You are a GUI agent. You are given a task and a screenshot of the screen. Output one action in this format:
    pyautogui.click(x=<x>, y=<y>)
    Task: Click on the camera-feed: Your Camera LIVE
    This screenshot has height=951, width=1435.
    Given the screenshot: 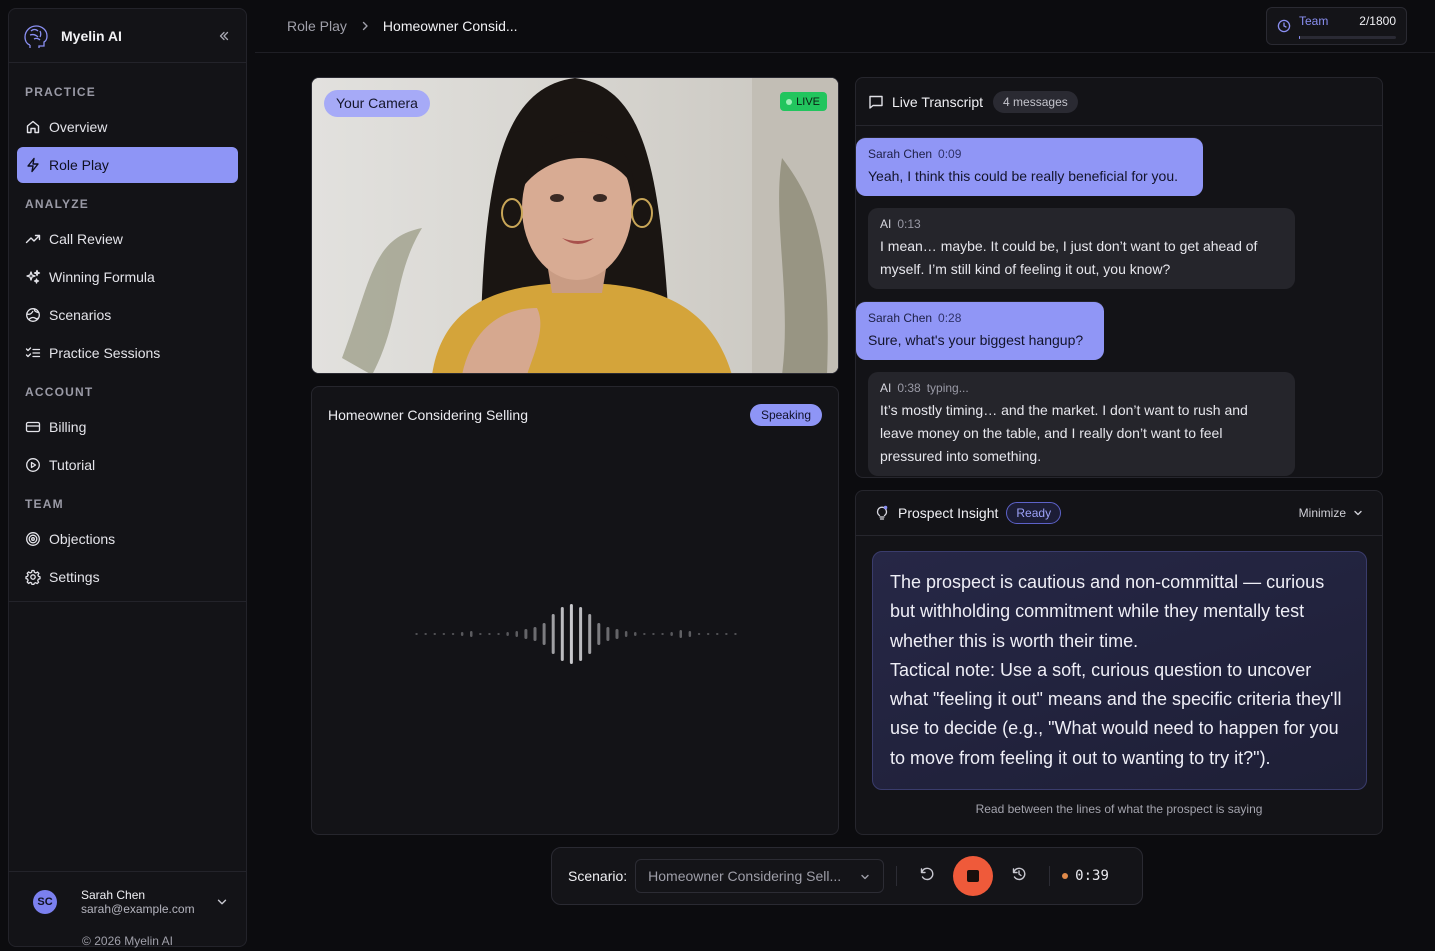 What is the action you would take?
    pyautogui.click(x=575, y=225)
    